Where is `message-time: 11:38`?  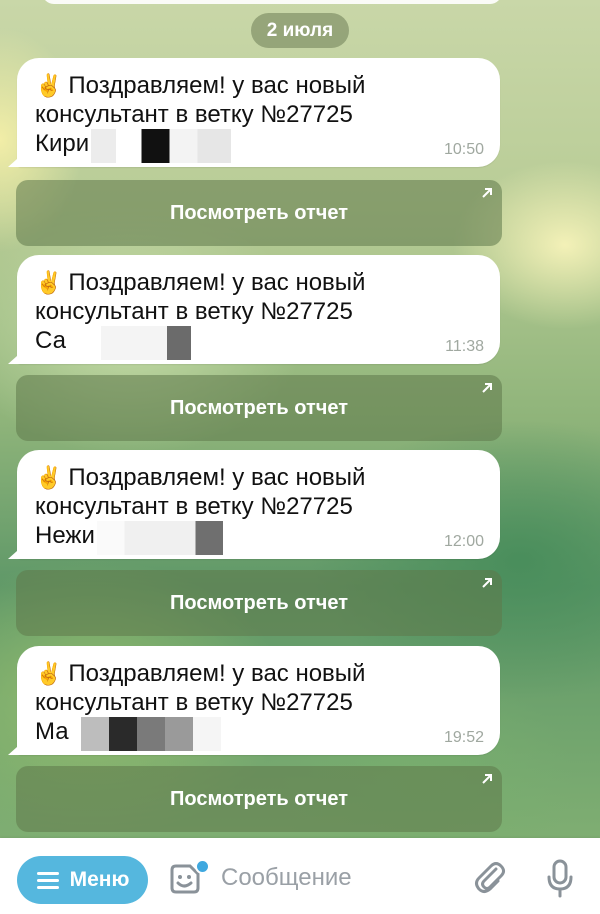 message-time: 11:38 is located at coordinates (464, 346).